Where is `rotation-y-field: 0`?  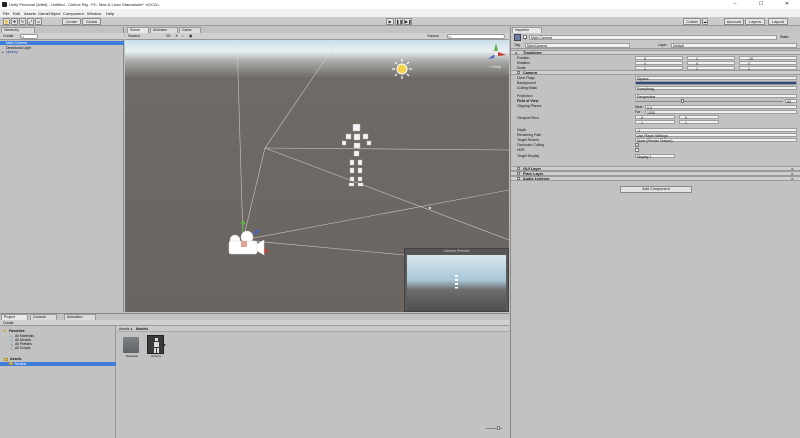 rotation-y-field: 0 is located at coordinates (711, 63).